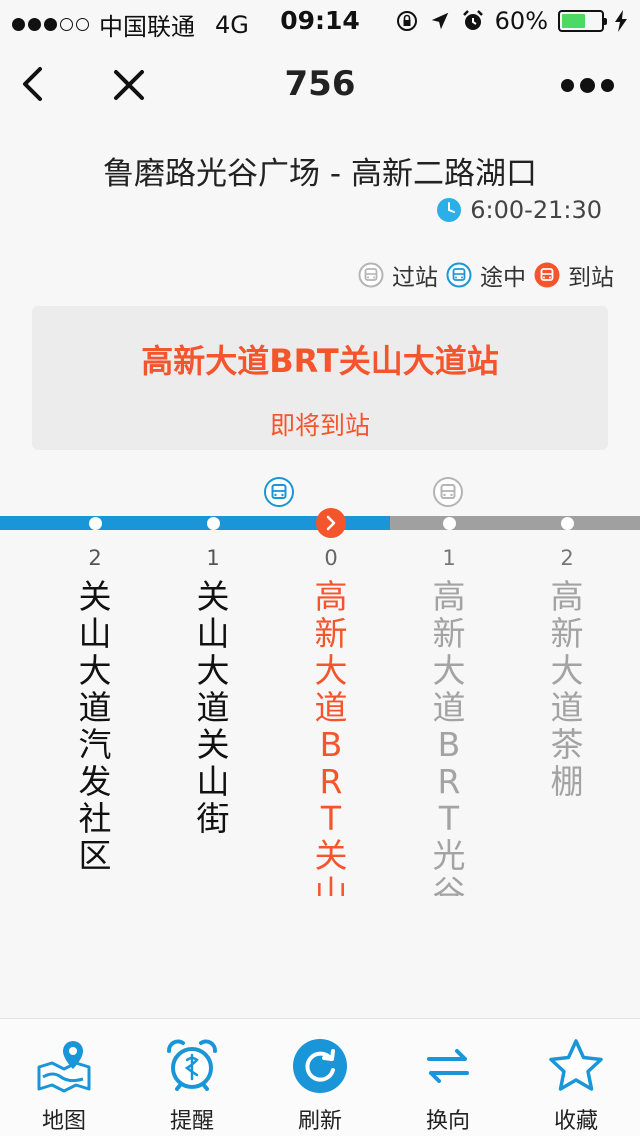 The image size is (640, 1136). I want to click on legend-enroute-label: 途中, so click(503, 278).